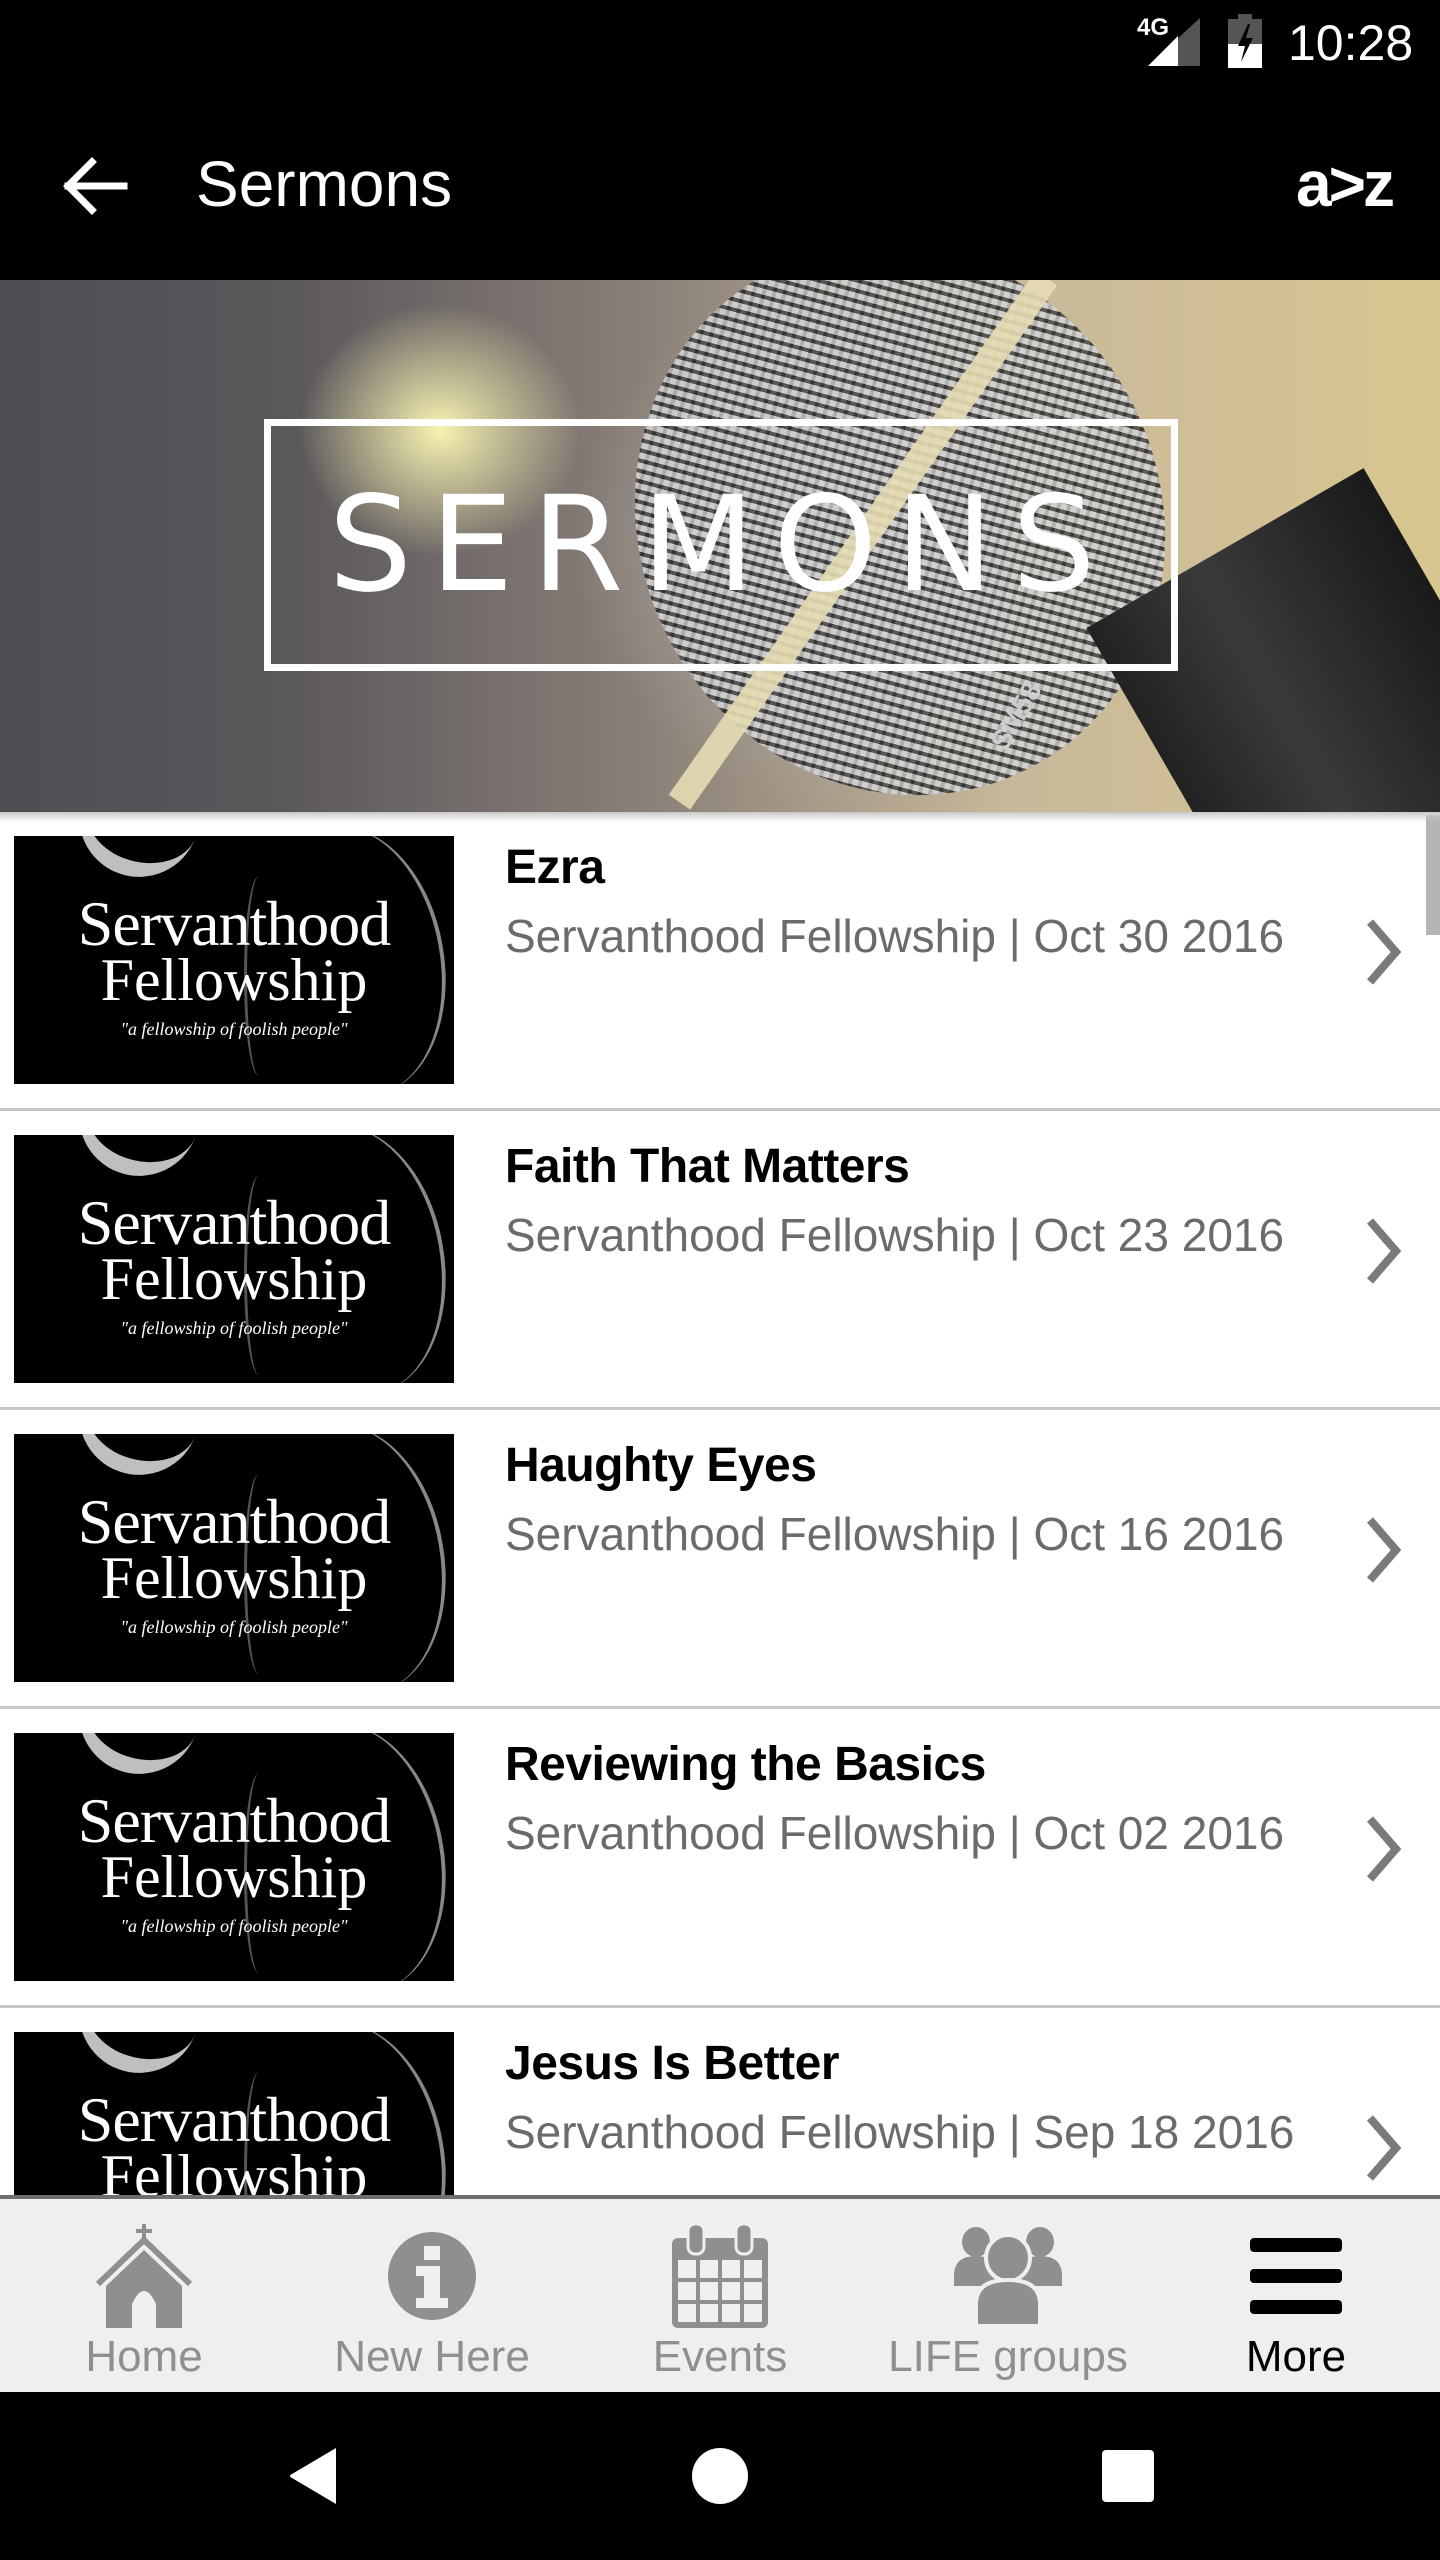 The height and width of the screenshot is (2560, 1440). What do you see at coordinates (1128, 2476) in the screenshot?
I see `system-recents-icon` at bounding box center [1128, 2476].